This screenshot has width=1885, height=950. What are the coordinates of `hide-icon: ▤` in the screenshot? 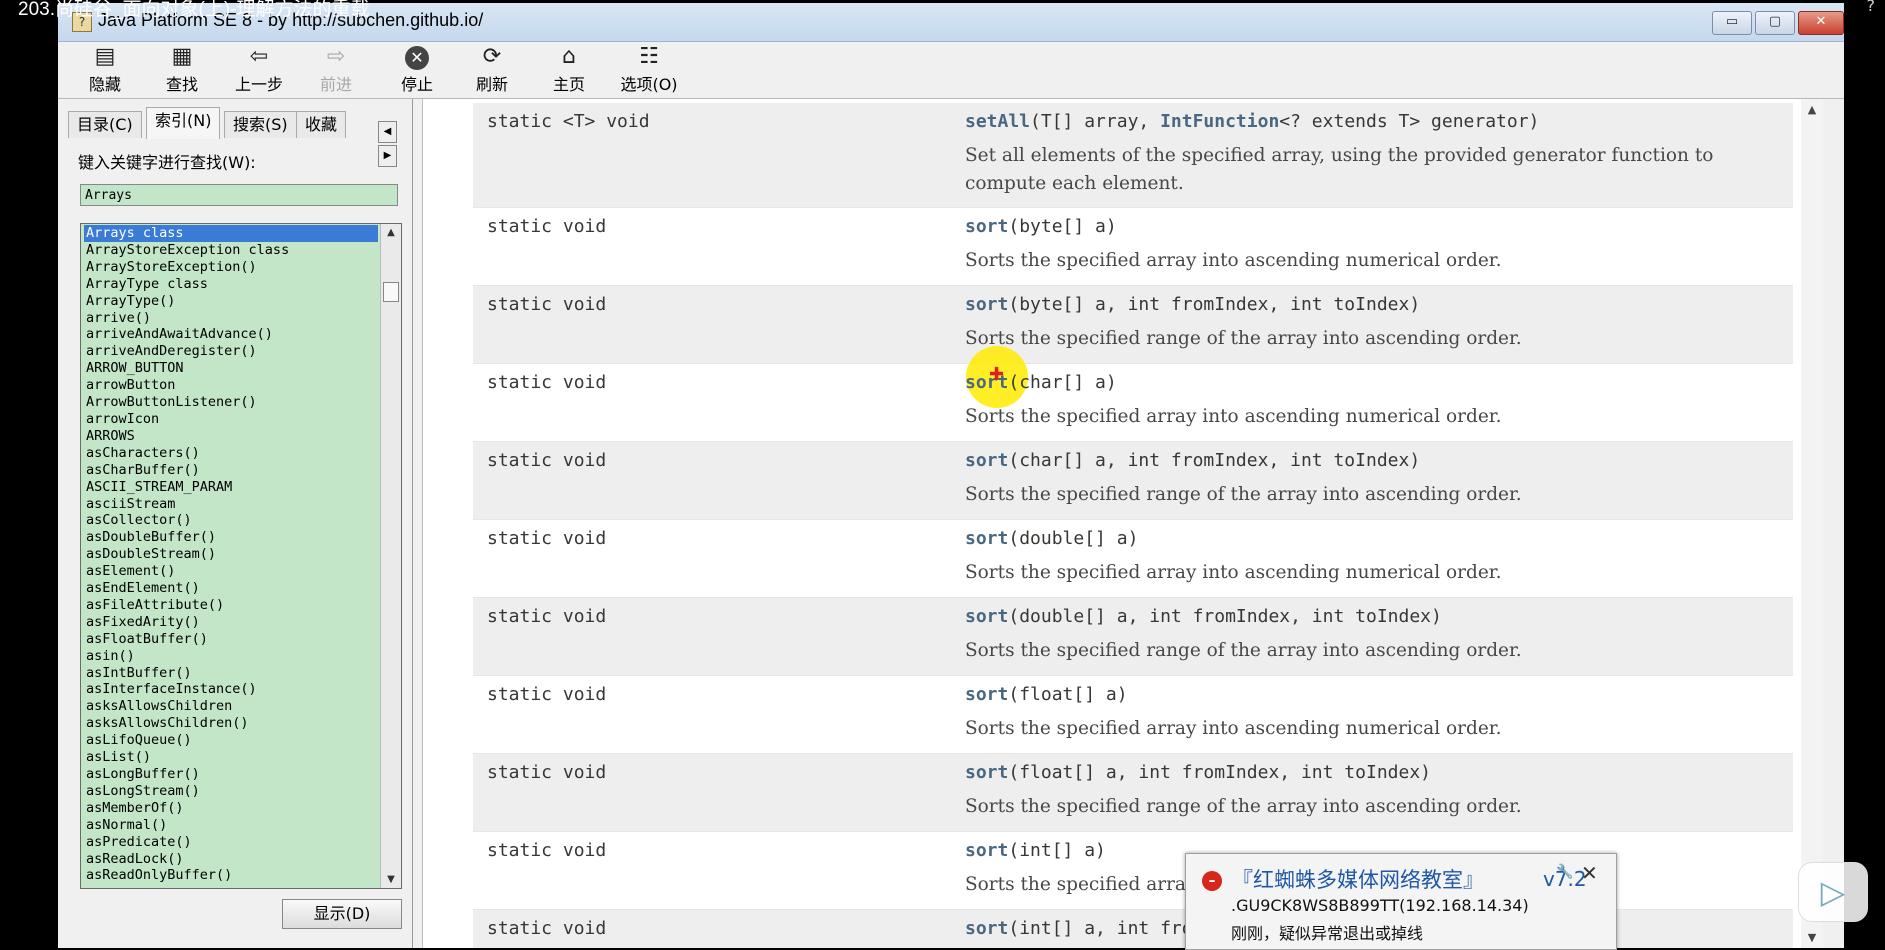 It's located at (105, 56).